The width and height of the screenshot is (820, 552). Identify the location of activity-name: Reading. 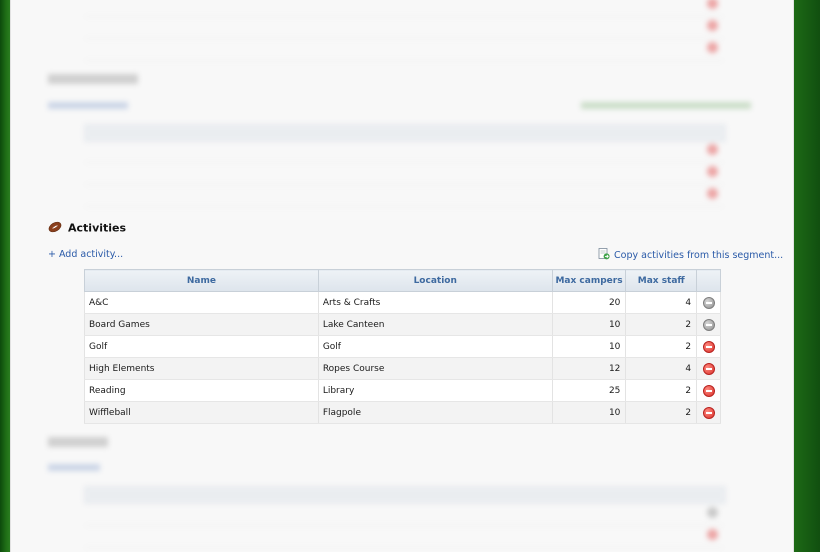
(201, 390).